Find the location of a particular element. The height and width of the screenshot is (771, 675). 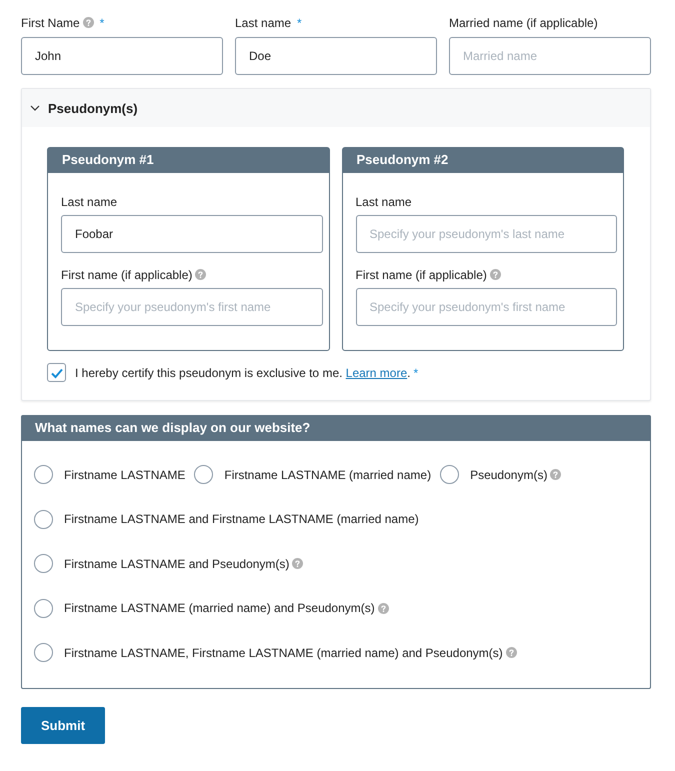

submit-button: Submit is located at coordinates (63, 725).